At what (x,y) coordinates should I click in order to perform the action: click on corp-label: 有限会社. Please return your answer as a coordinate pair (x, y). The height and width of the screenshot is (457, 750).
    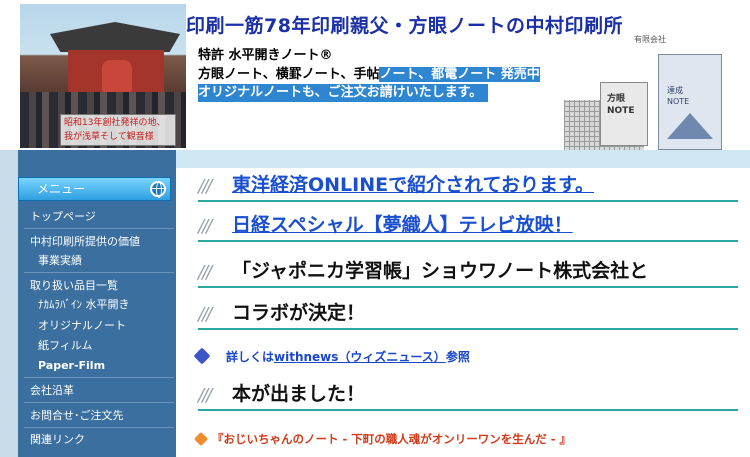
    Looking at the image, I should click on (650, 39).